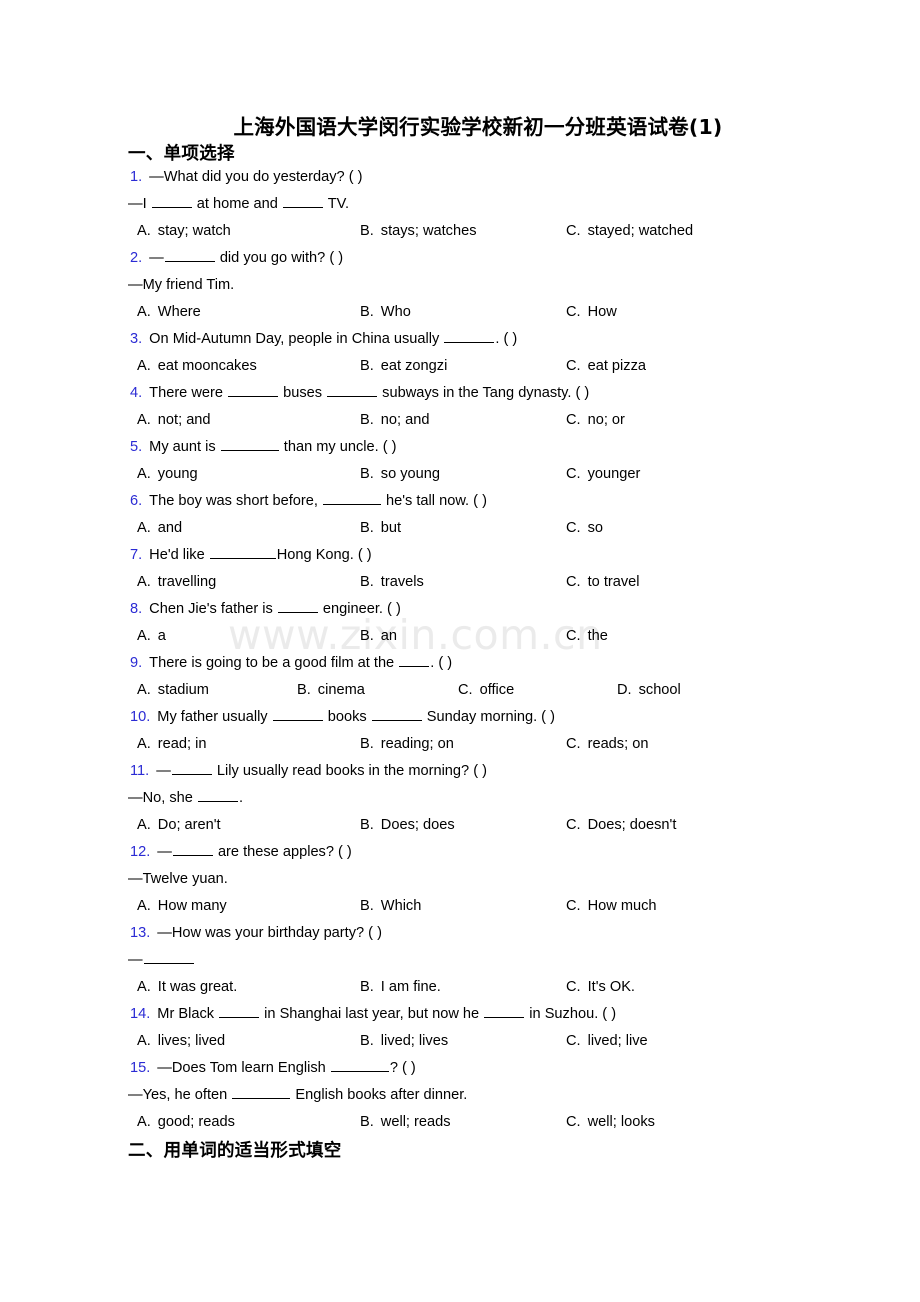  I want to click on option-a: A. stay; watch, so click(184, 231).